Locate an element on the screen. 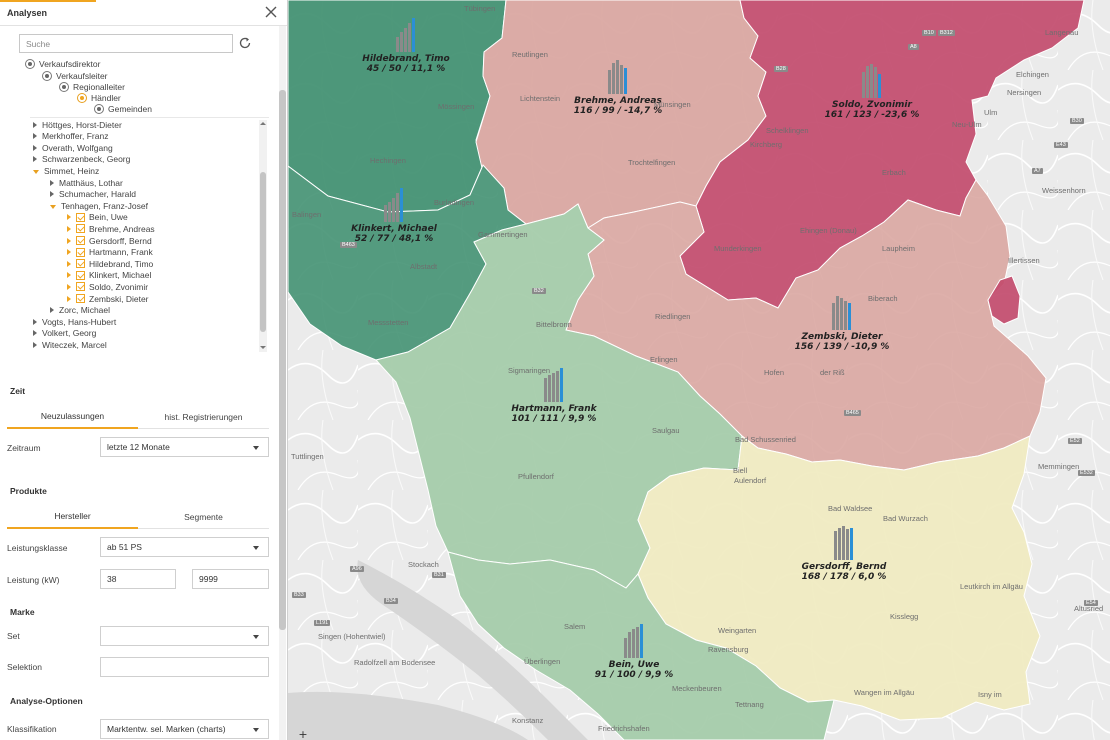 This screenshot has width=1110, height=740. search-input is located at coordinates (126, 43).